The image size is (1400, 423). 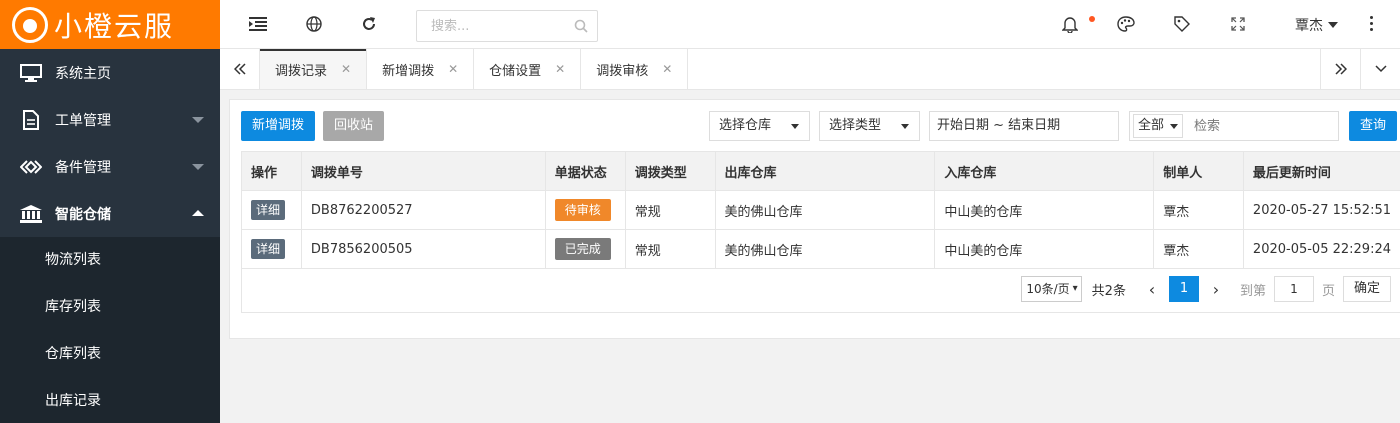 I want to click on sidebar-subitem-logistics: 物流列表, so click(x=110, y=260).